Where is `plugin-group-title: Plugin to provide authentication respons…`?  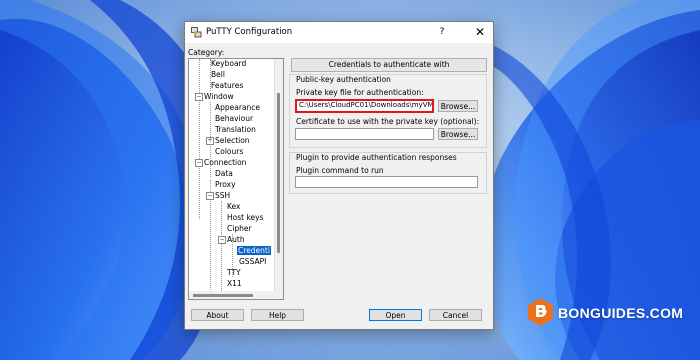
plugin-group-title: Plugin to provide authentication respons… is located at coordinates (376, 157).